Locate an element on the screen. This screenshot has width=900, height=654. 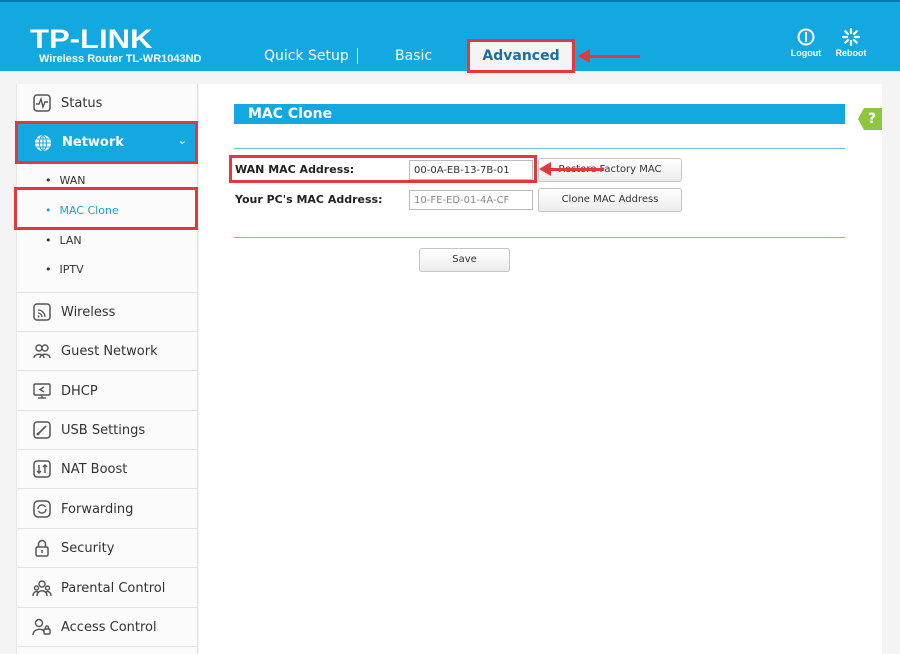
sidebar-item-access-control: Access Control is located at coordinates (107, 627).